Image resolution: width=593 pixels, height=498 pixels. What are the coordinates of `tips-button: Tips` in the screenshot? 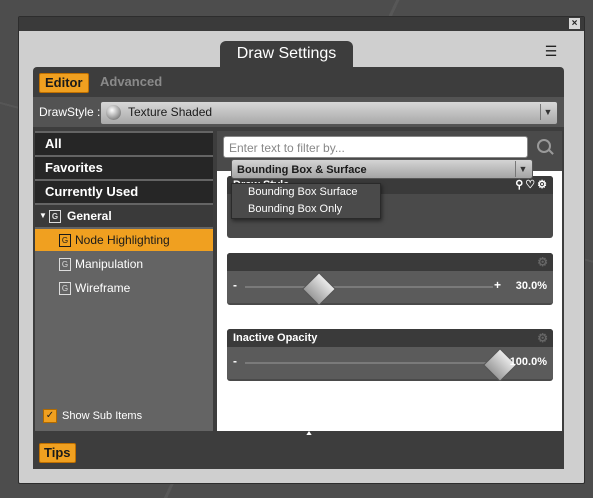 It's located at (57, 453).